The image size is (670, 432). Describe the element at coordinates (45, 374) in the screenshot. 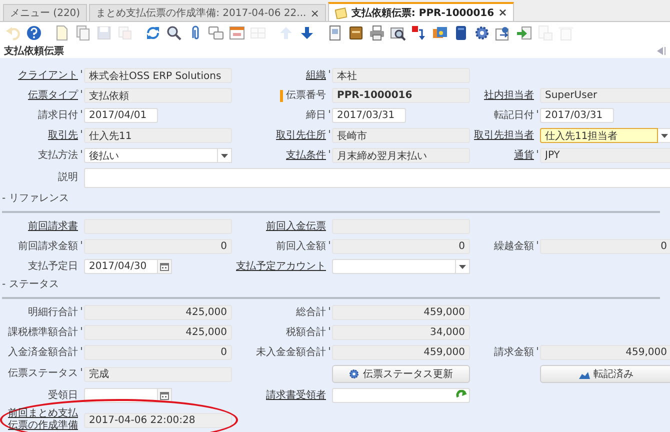

I see `field-label: 伝票ステータス` at that location.